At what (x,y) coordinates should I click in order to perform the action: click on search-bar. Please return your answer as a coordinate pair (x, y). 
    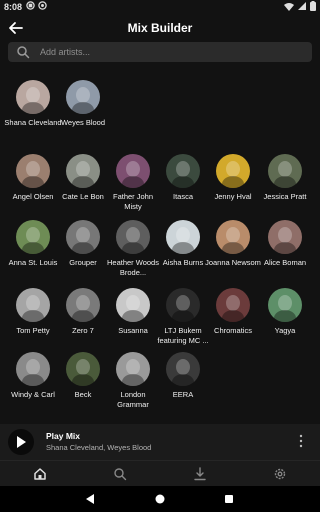
    Looking at the image, I should click on (160, 52).